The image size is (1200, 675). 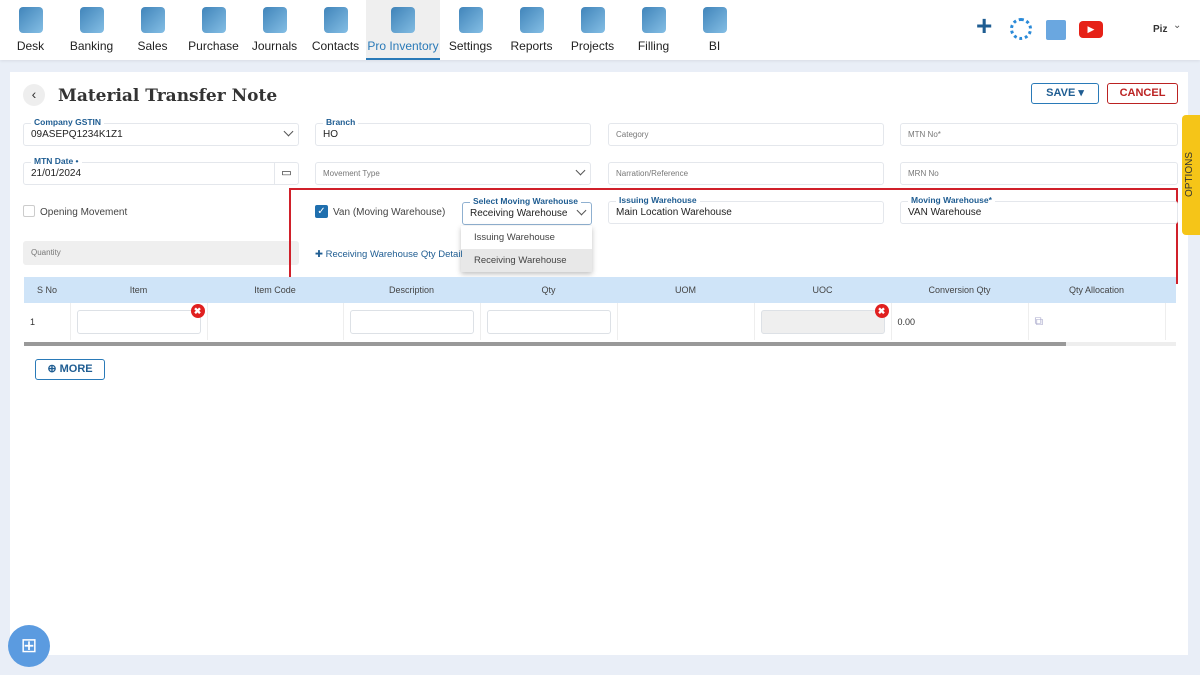 I want to click on more-button: ⊕ MORE, so click(x=70, y=369).